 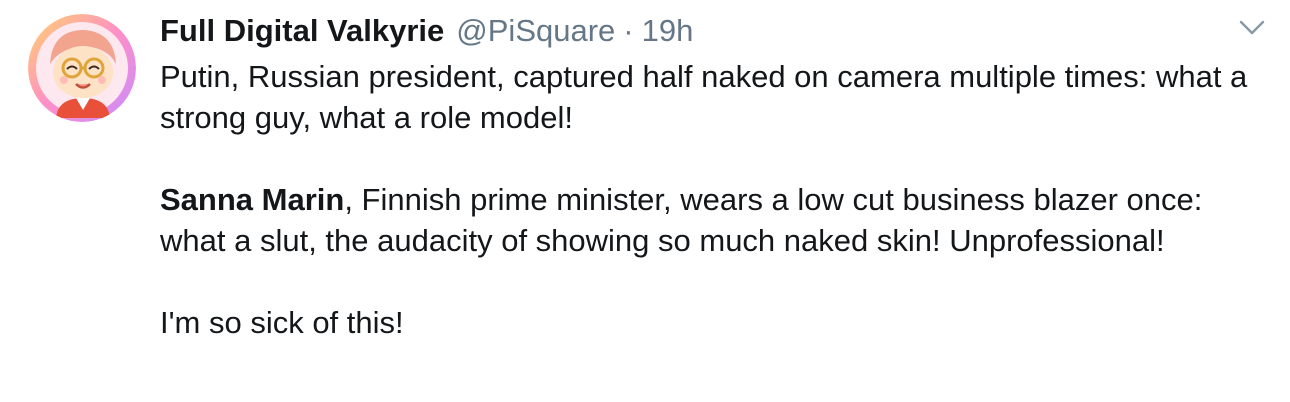 I want to click on tweet-header: Full Digital Valkyrie @PiSquare · 19h, so click(x=426, y=31).